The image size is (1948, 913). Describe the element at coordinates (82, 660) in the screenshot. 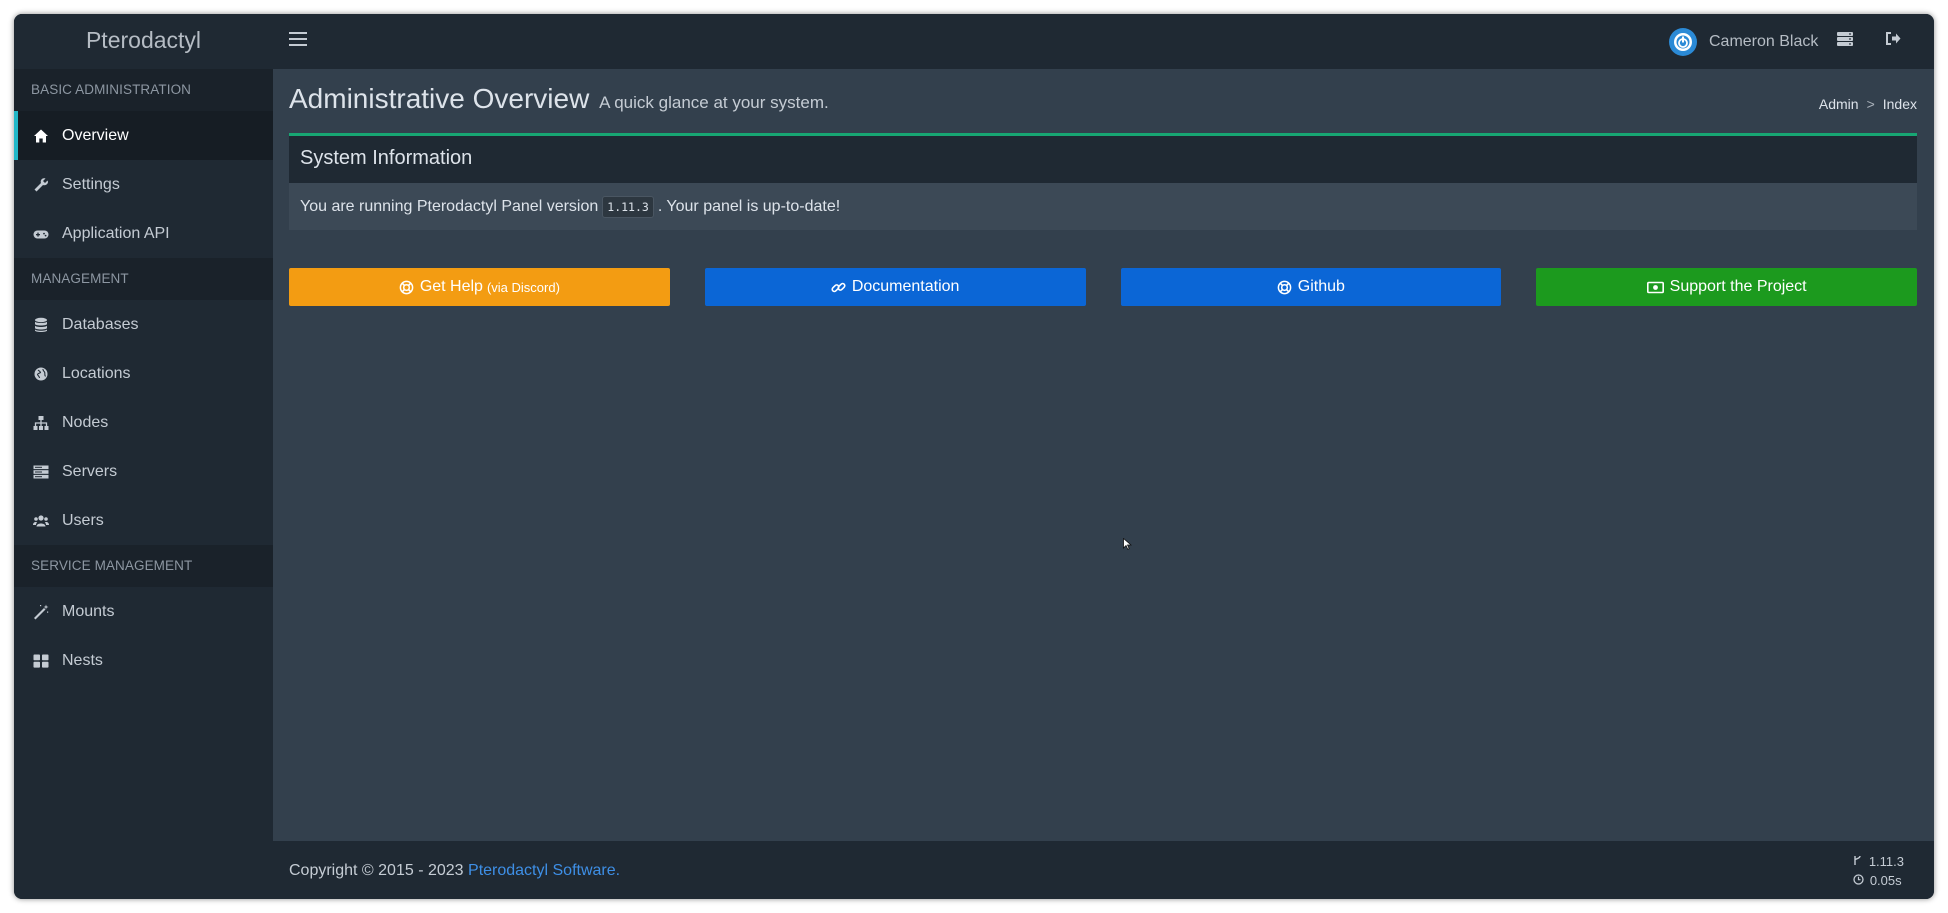

I see `sidebar-item-label: Nests` at that location.